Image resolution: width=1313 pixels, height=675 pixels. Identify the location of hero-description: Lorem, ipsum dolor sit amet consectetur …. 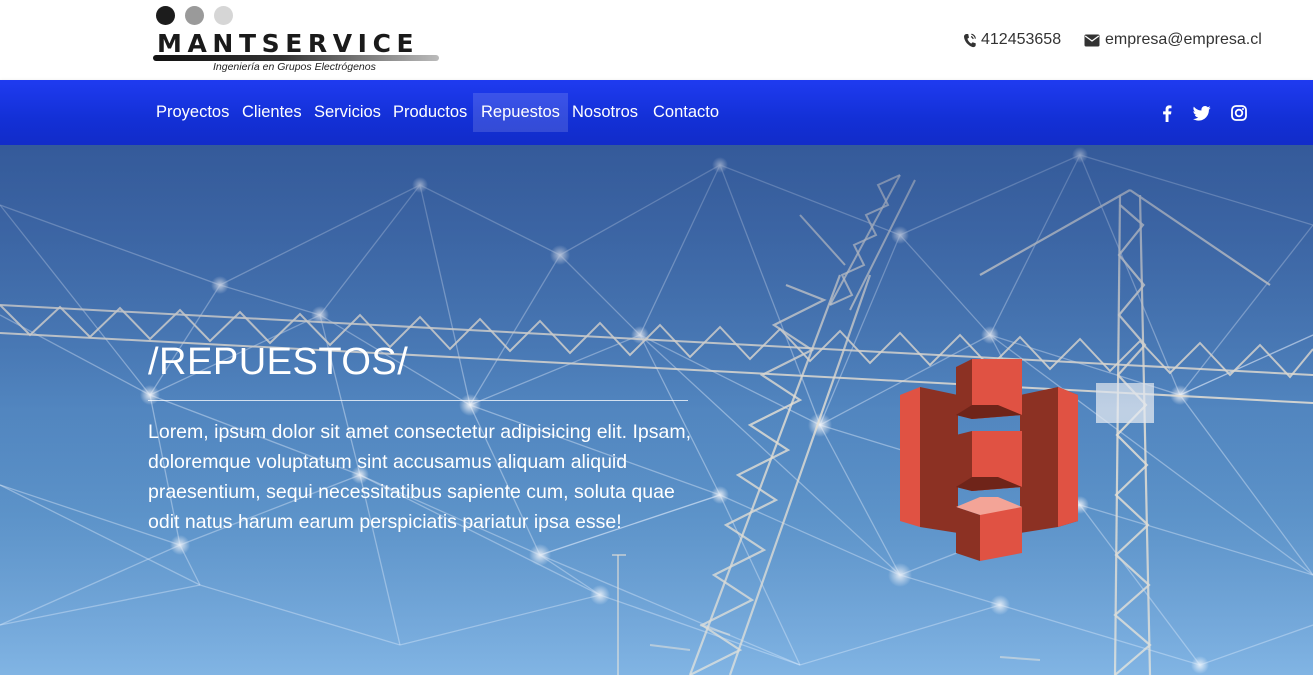
(419, 477).